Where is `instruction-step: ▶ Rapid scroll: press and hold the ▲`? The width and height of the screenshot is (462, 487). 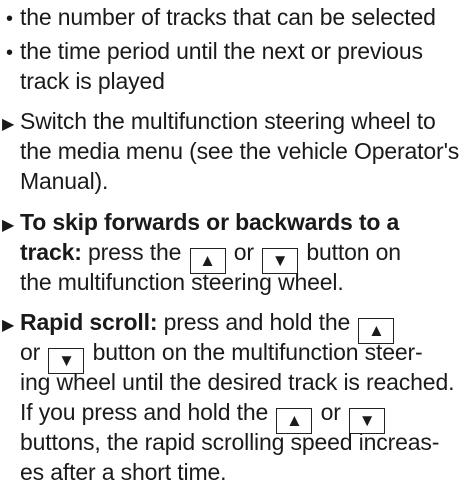
instruction-step: ▶ Rapid scroll: press and hold the ▲ is located at coordinates (197, 325).